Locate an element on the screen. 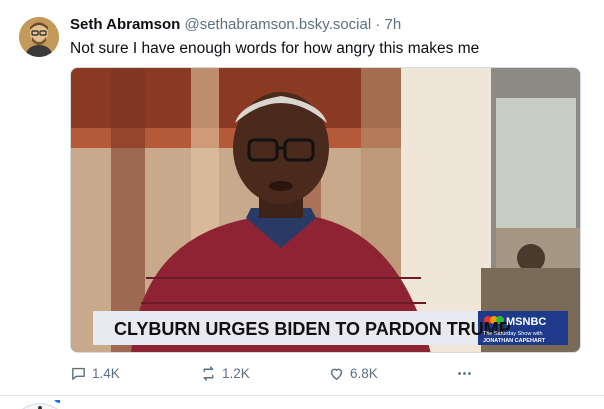 The image size is (604, 409). repost-count: 1.2K is located at coordinates (236, 373).